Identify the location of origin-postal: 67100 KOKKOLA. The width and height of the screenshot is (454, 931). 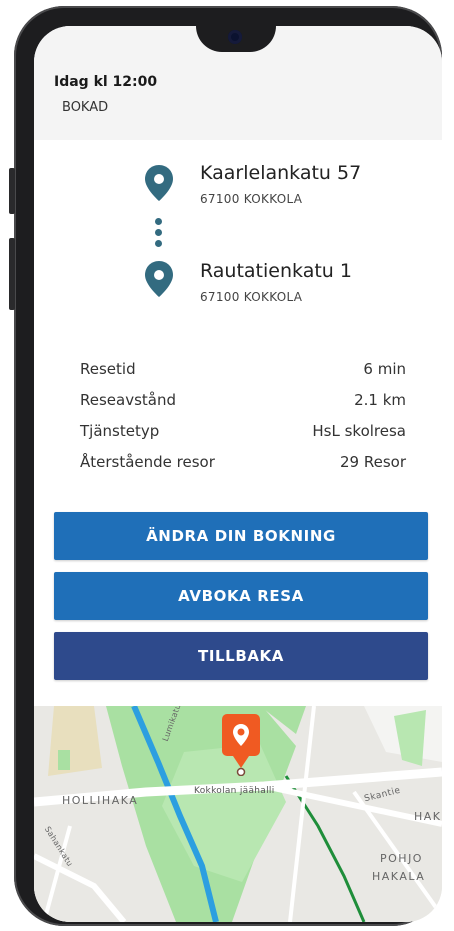
(251, 199).